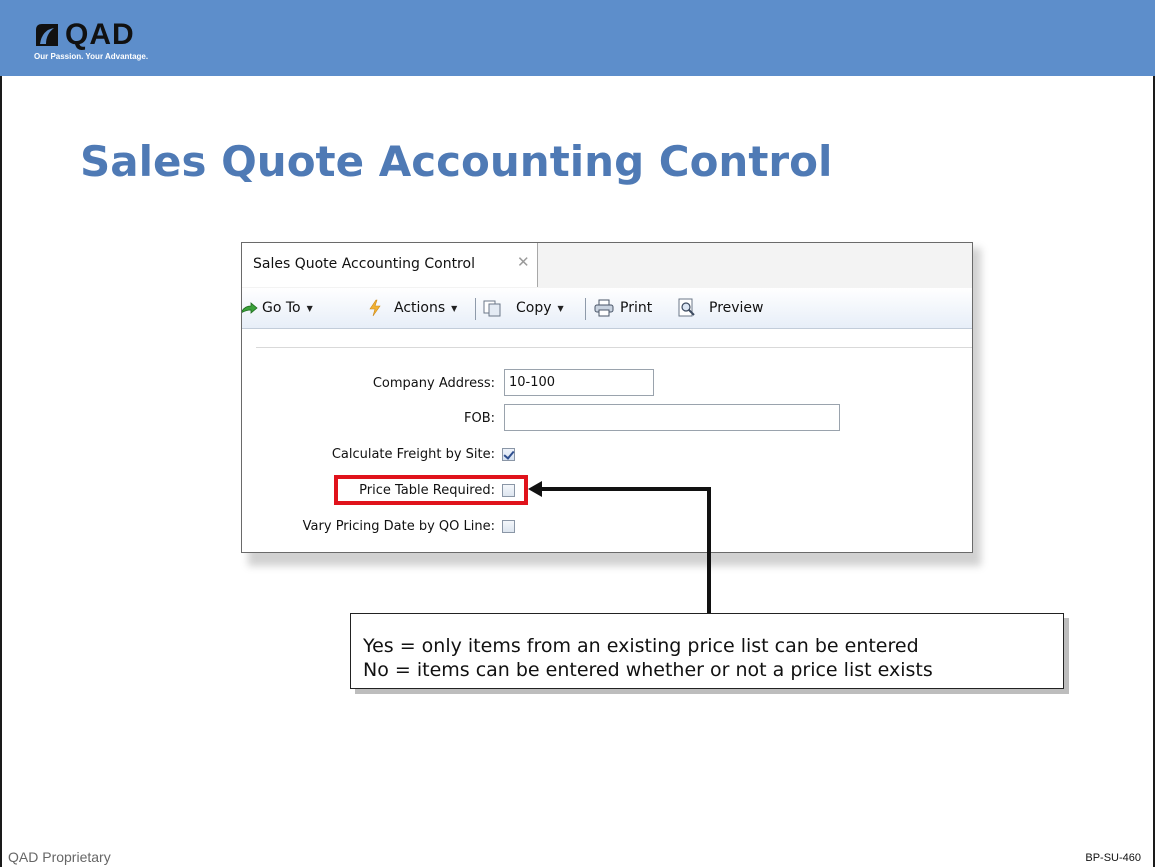 The width and height of the screenshot is (1155, 867). I want to click on calculate-freight-checkbox, so click(508, 454).